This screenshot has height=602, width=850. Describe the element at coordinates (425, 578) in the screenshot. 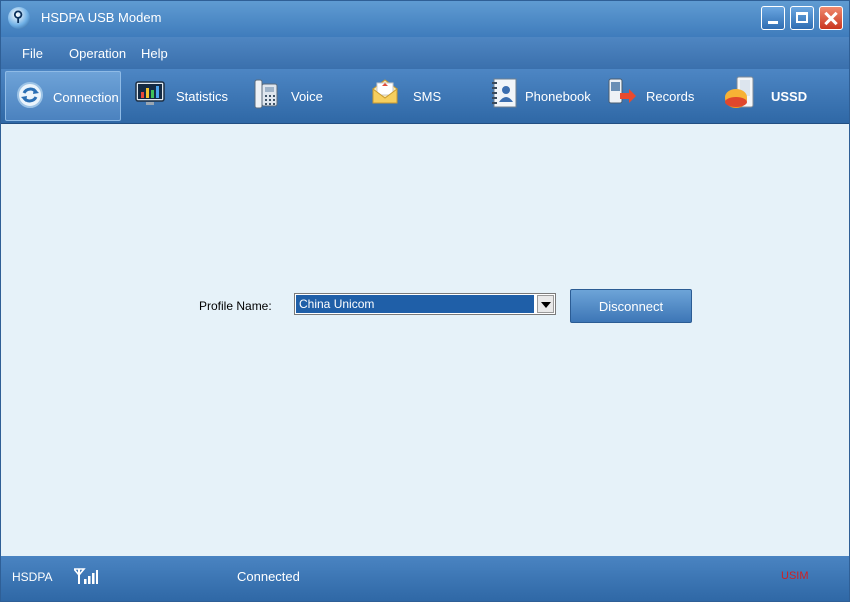

I see `status-bar: HSDPA Connected USIM` at that location.